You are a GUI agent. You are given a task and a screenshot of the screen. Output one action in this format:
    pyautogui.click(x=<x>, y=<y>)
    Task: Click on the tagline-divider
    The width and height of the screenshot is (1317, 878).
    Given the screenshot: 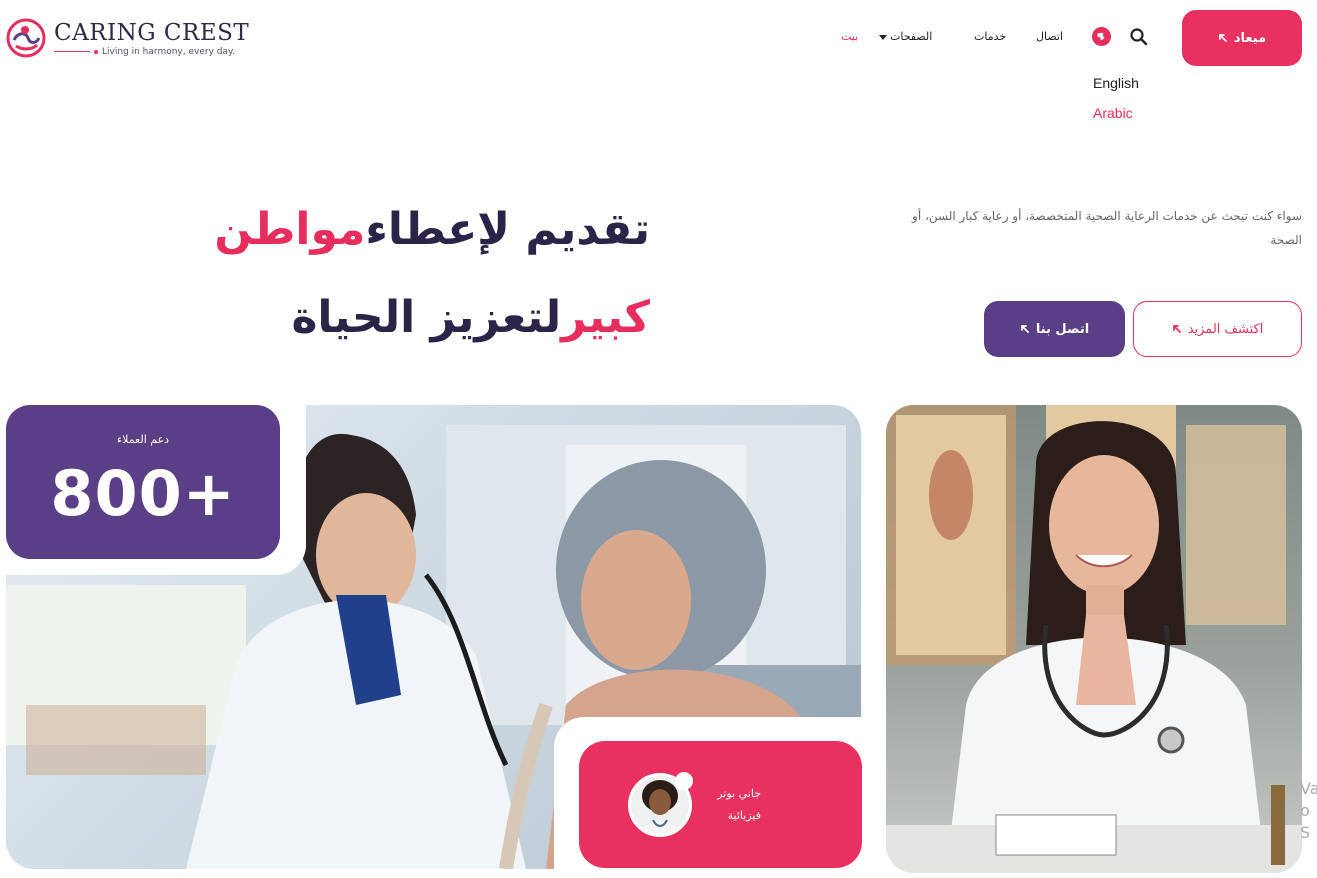 What is the action you would take?
    pyautogui.click(x=72, y=51)
    